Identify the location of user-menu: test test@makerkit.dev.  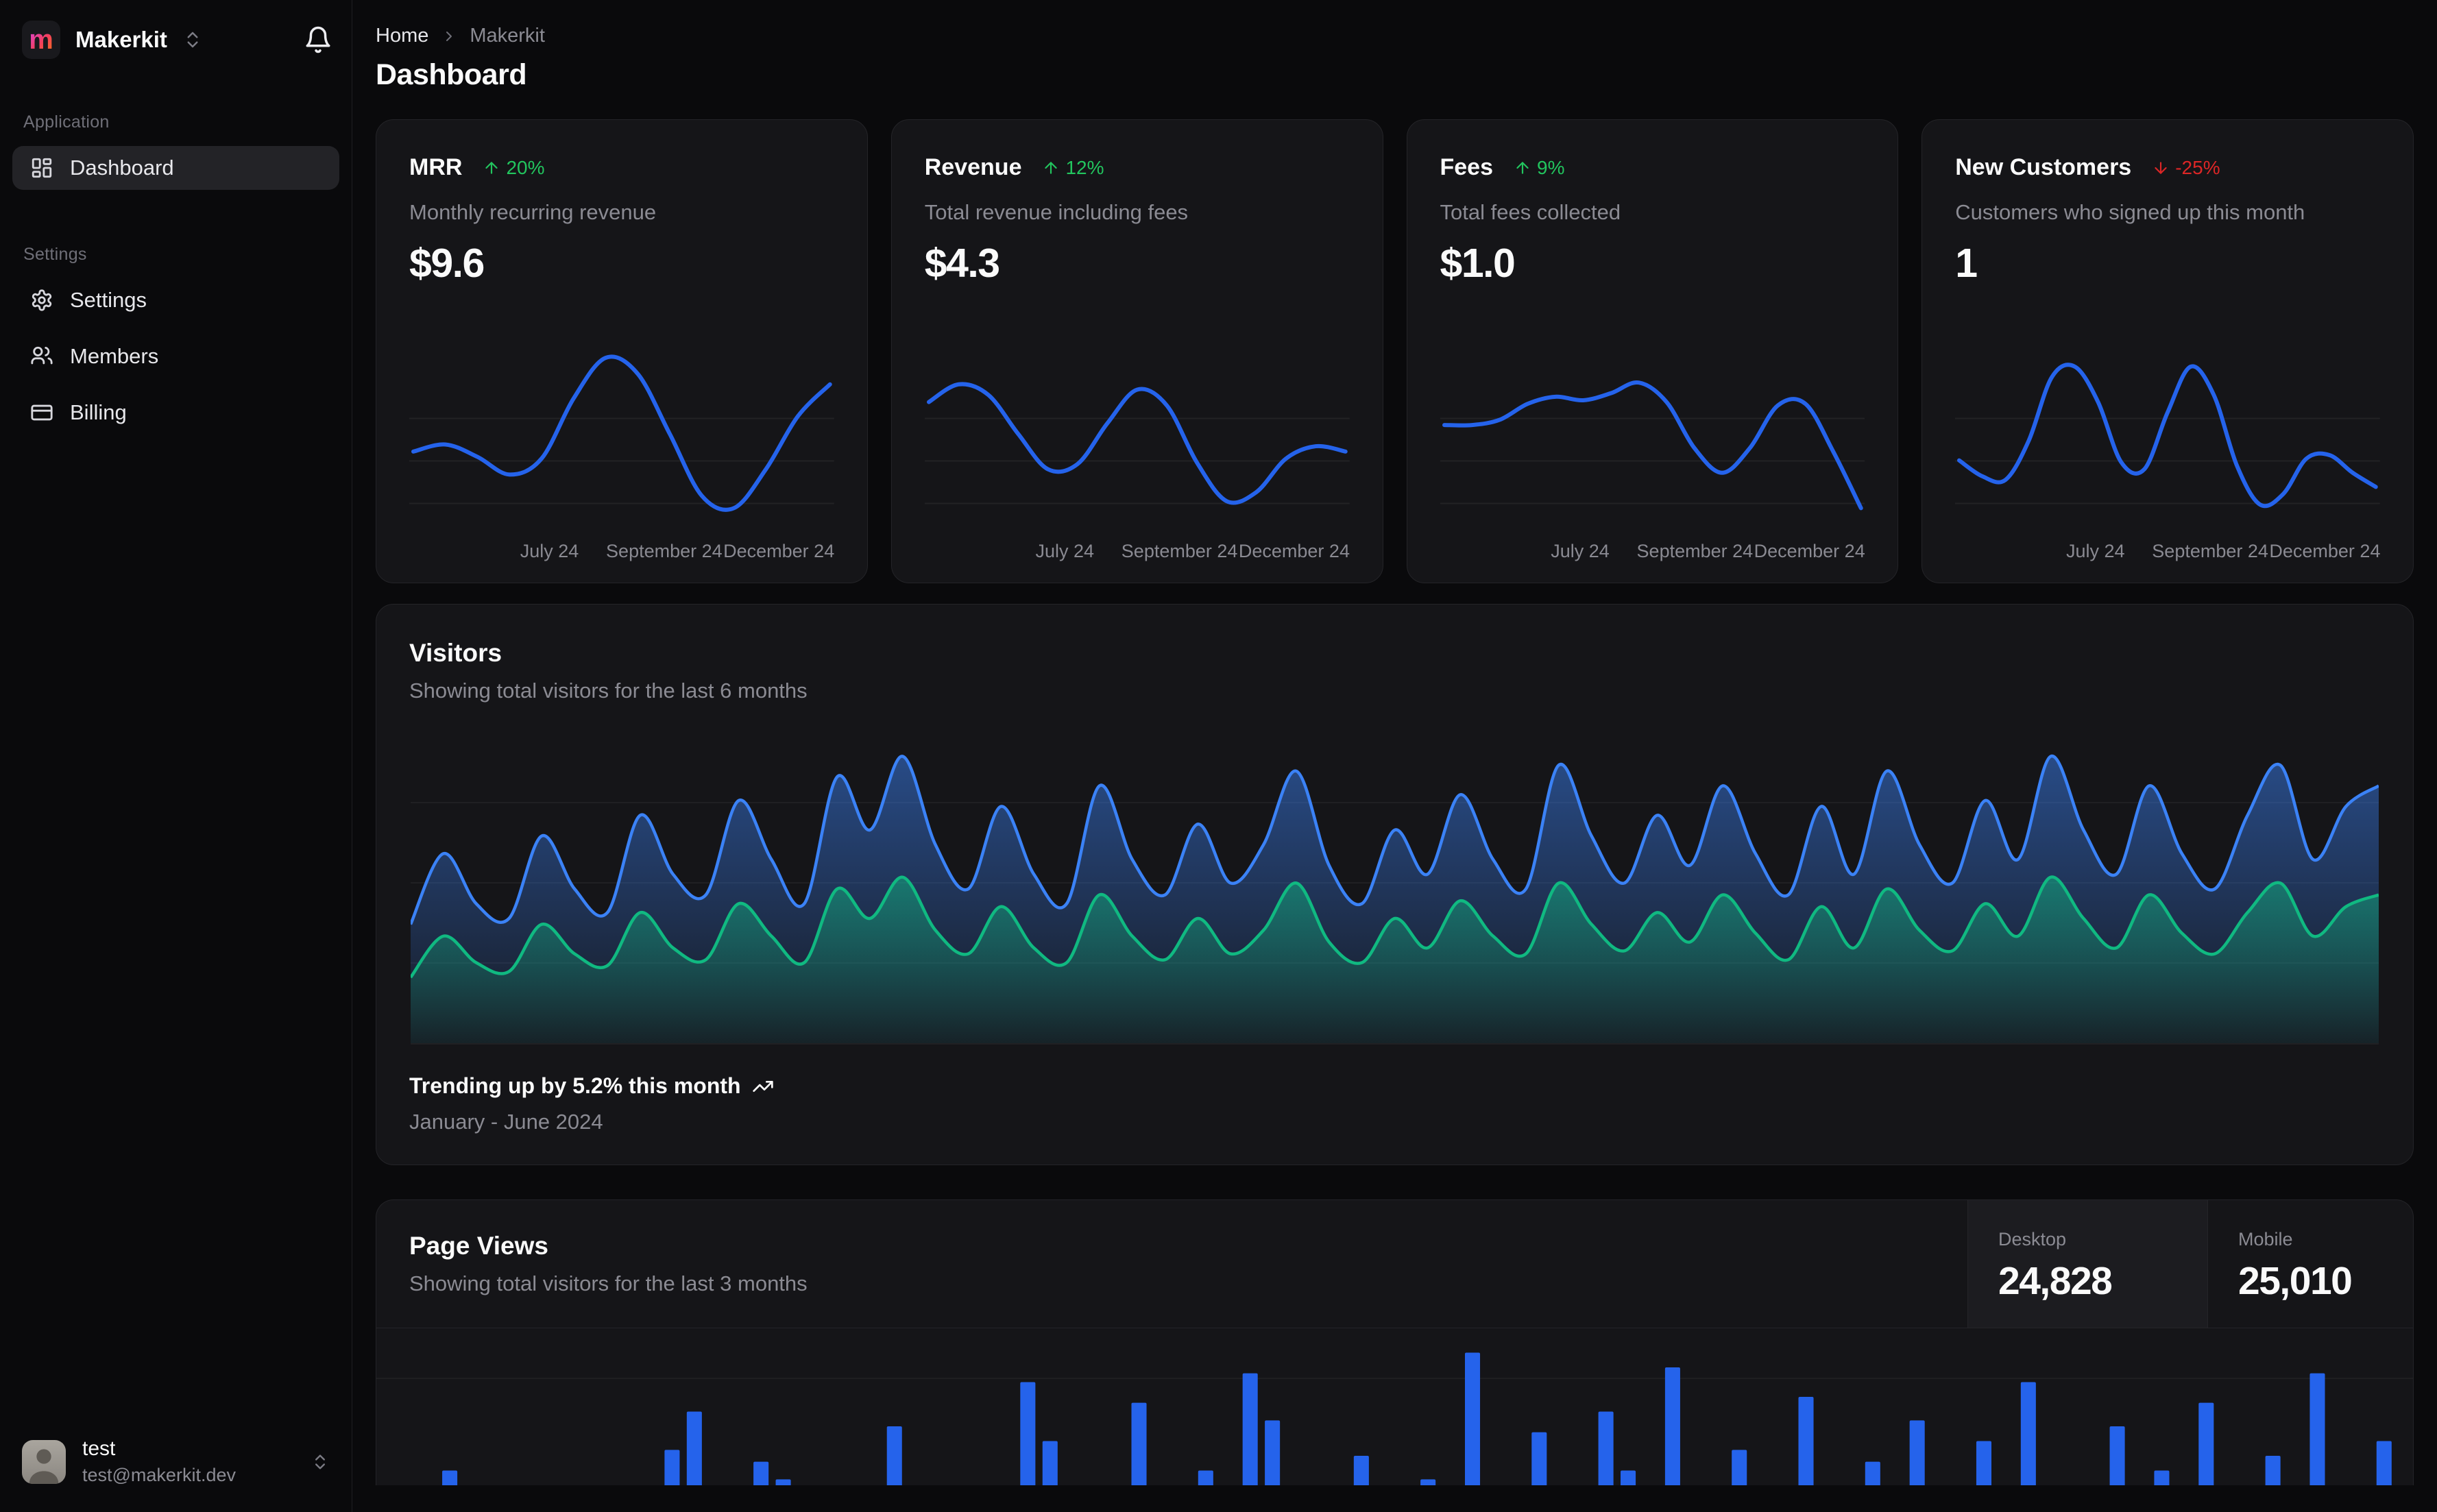
(176, 1461).